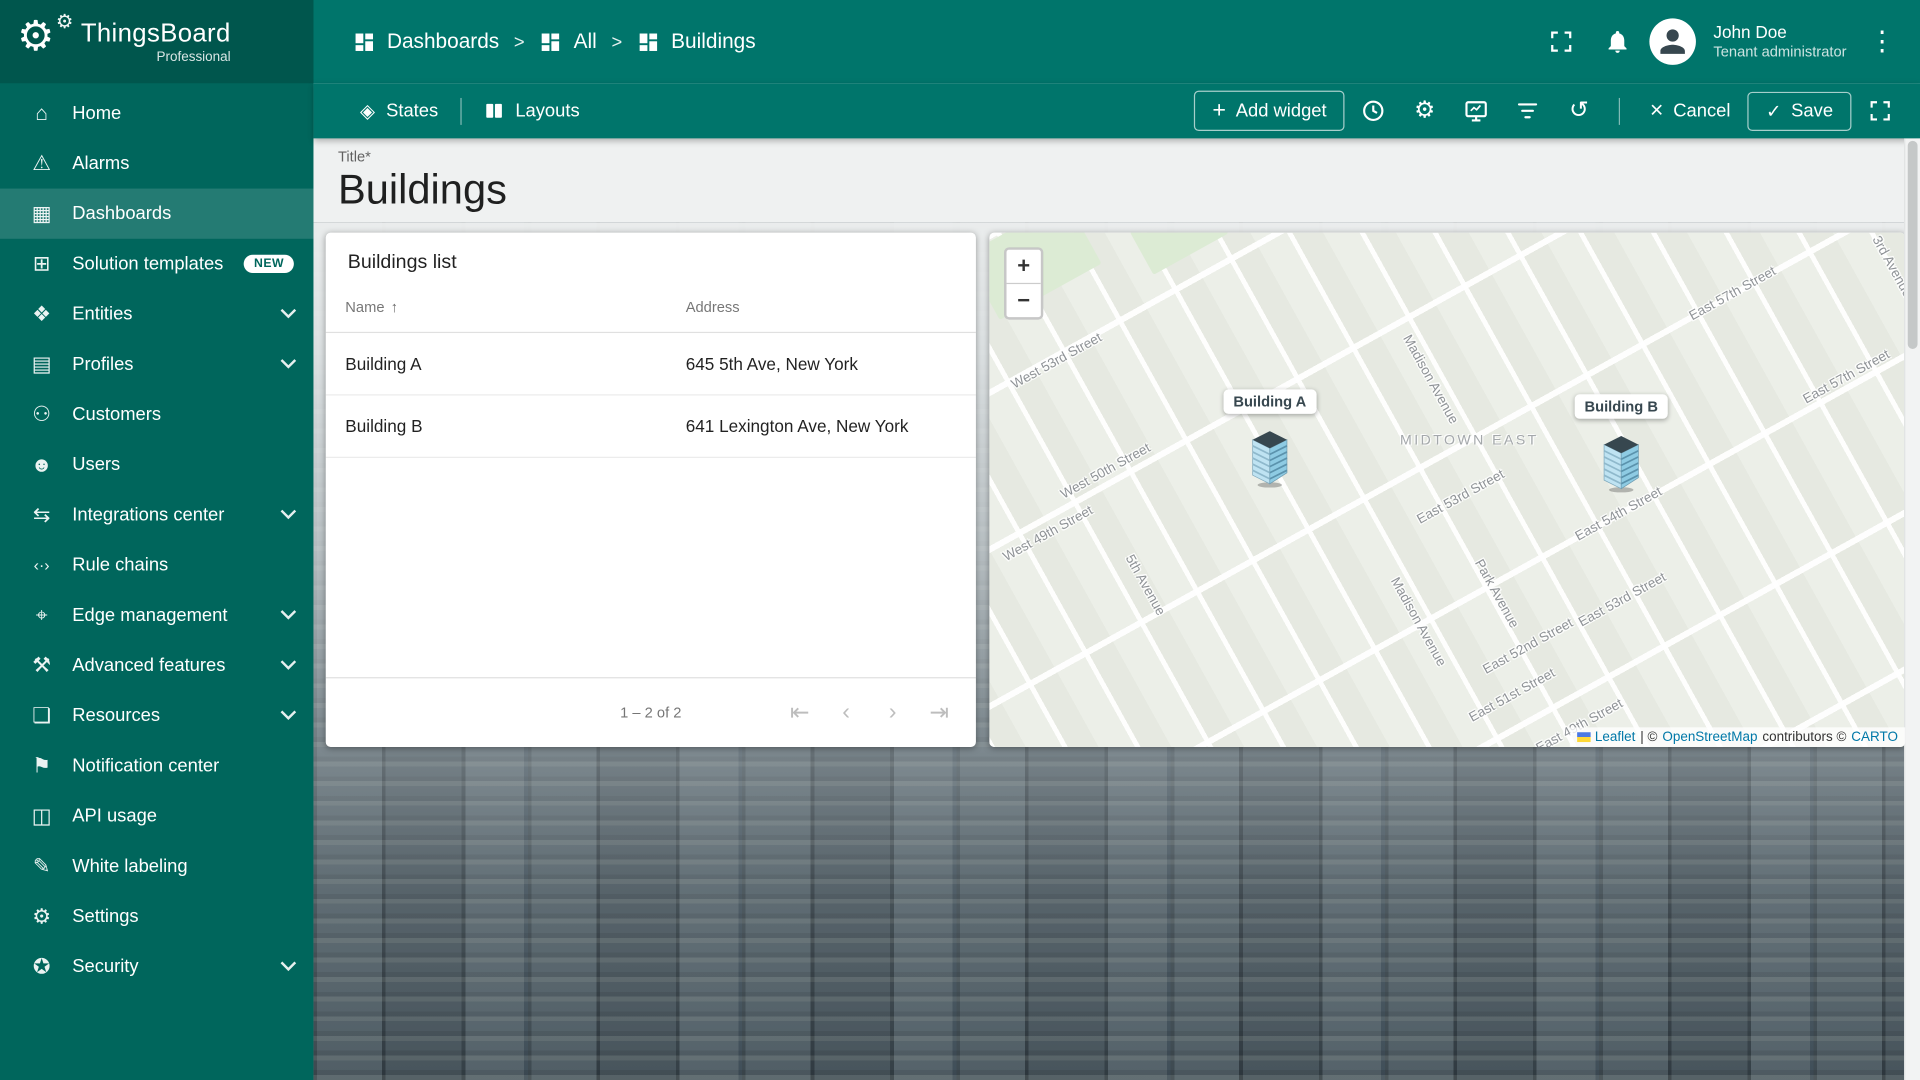 The image size is (1920, 1080). I want to click on sidebar-item-entities: ❖ Entities, so click(156, 314).